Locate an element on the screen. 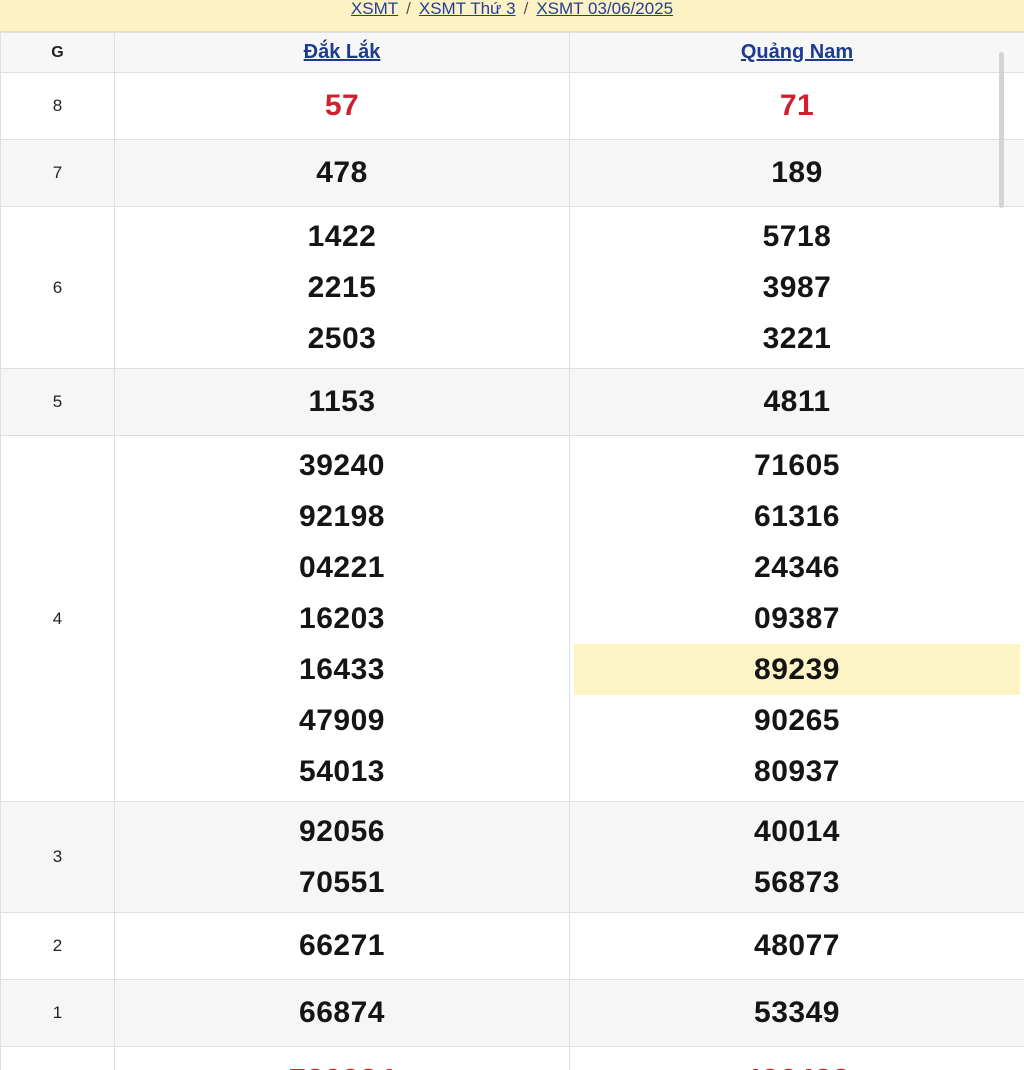  result-cell-quang-nam: 436433 is located at coordinates (796, 1058).